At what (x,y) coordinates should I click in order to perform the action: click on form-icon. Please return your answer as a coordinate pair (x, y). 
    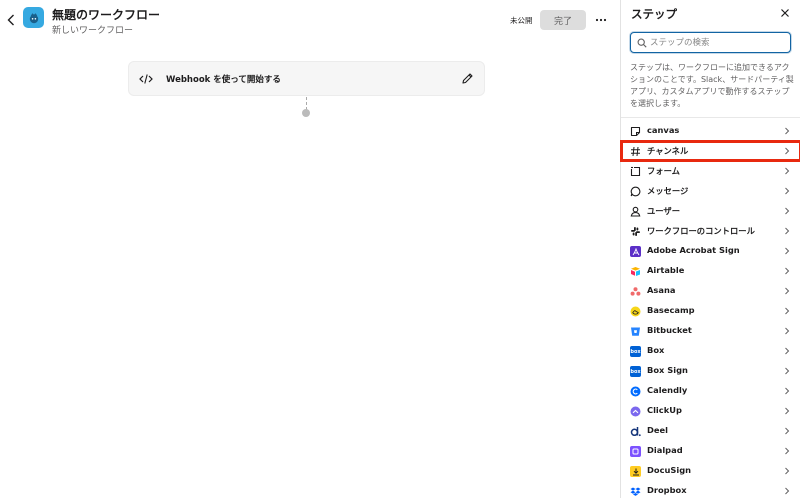
    Looking at the image, I should click on (635, 171).